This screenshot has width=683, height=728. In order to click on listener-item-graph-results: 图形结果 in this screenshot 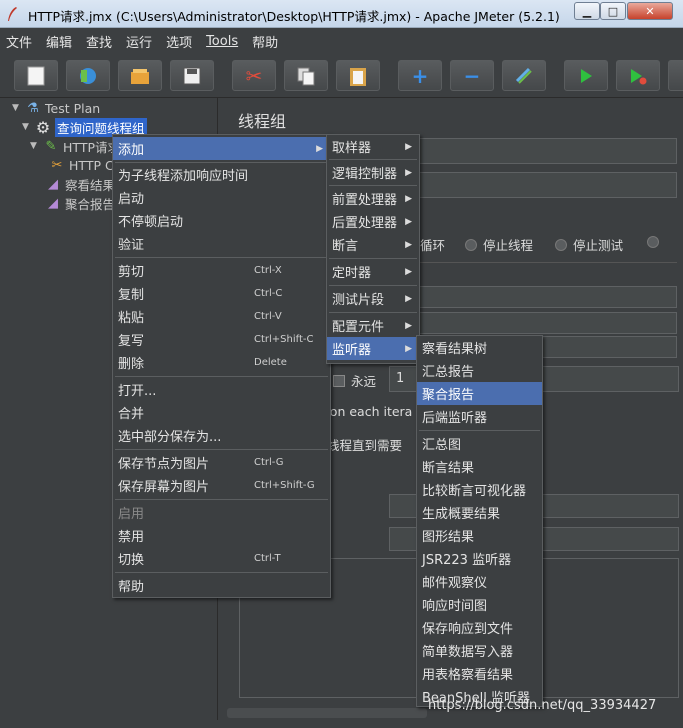, I will do `click(479, 535)`.